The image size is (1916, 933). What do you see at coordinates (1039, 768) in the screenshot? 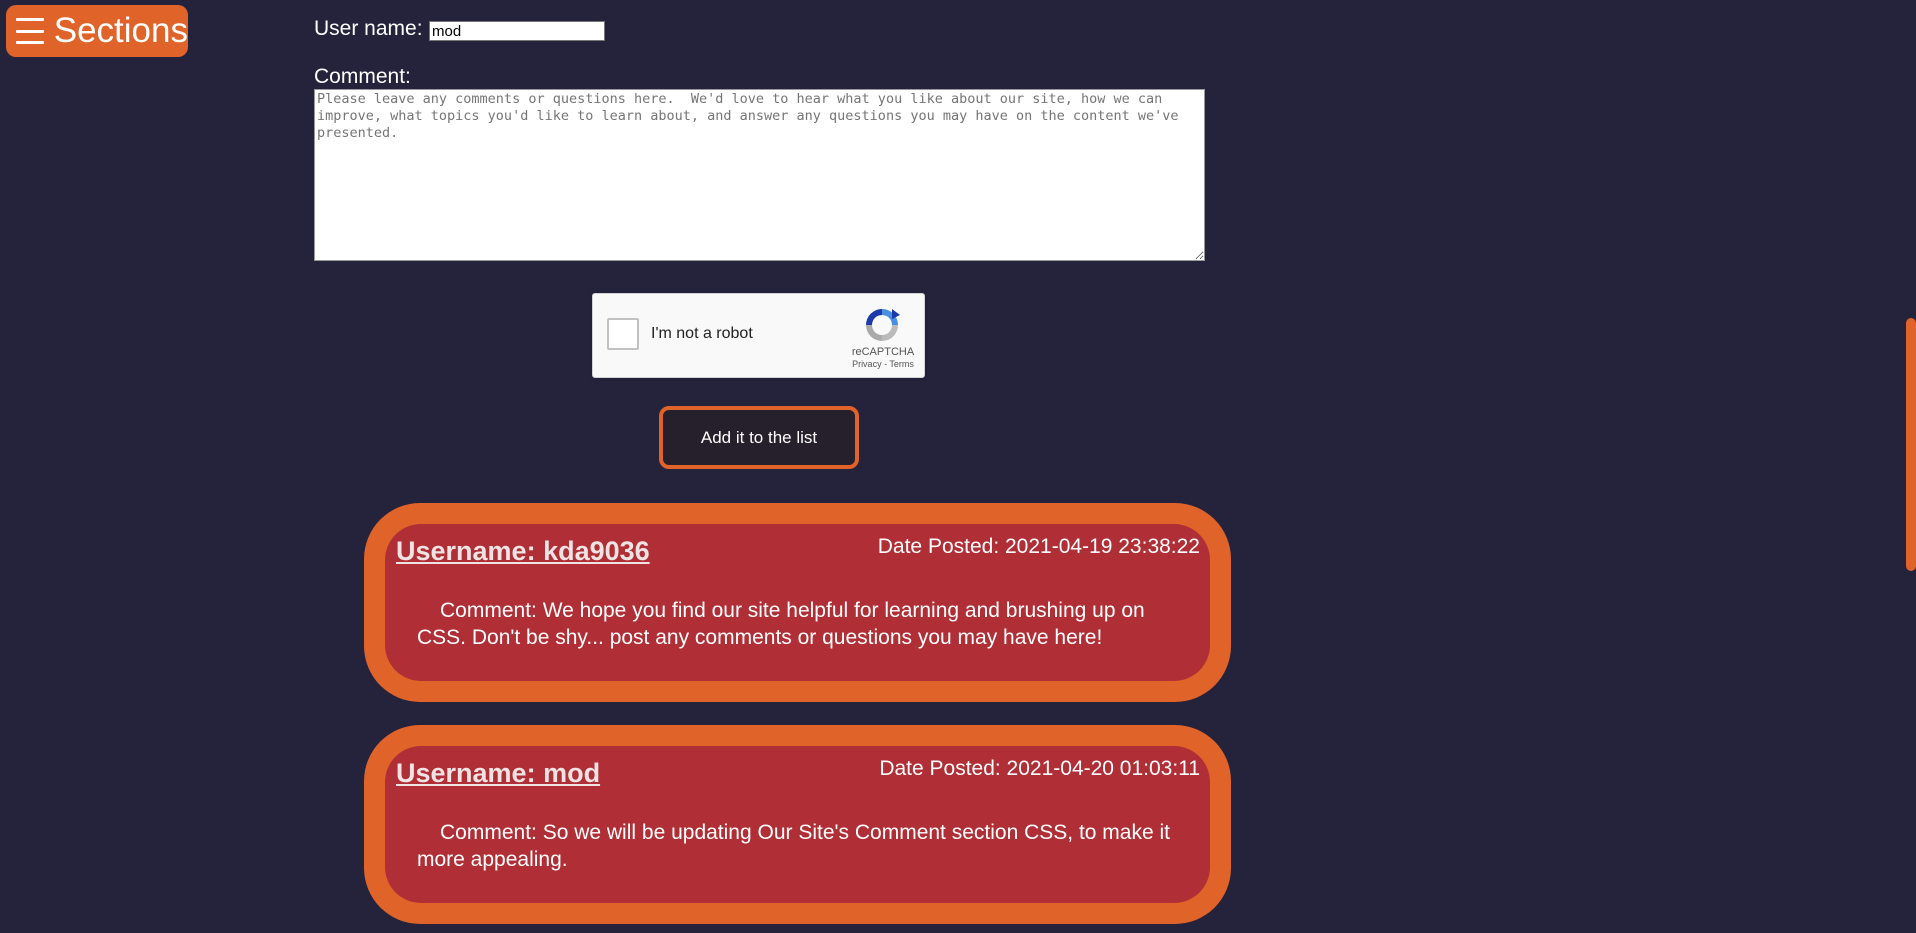
I see `comment-date: Date Posted: 2021-04-20 01:03:11` at bounding box center [1039, 768].